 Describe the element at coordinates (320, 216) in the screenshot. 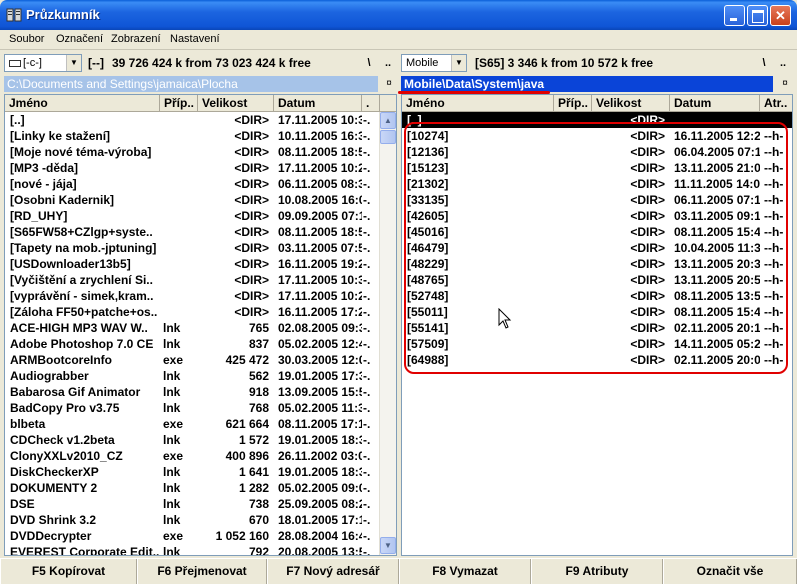

I see `cell-date: 09.09.2005 07:15` at that location.